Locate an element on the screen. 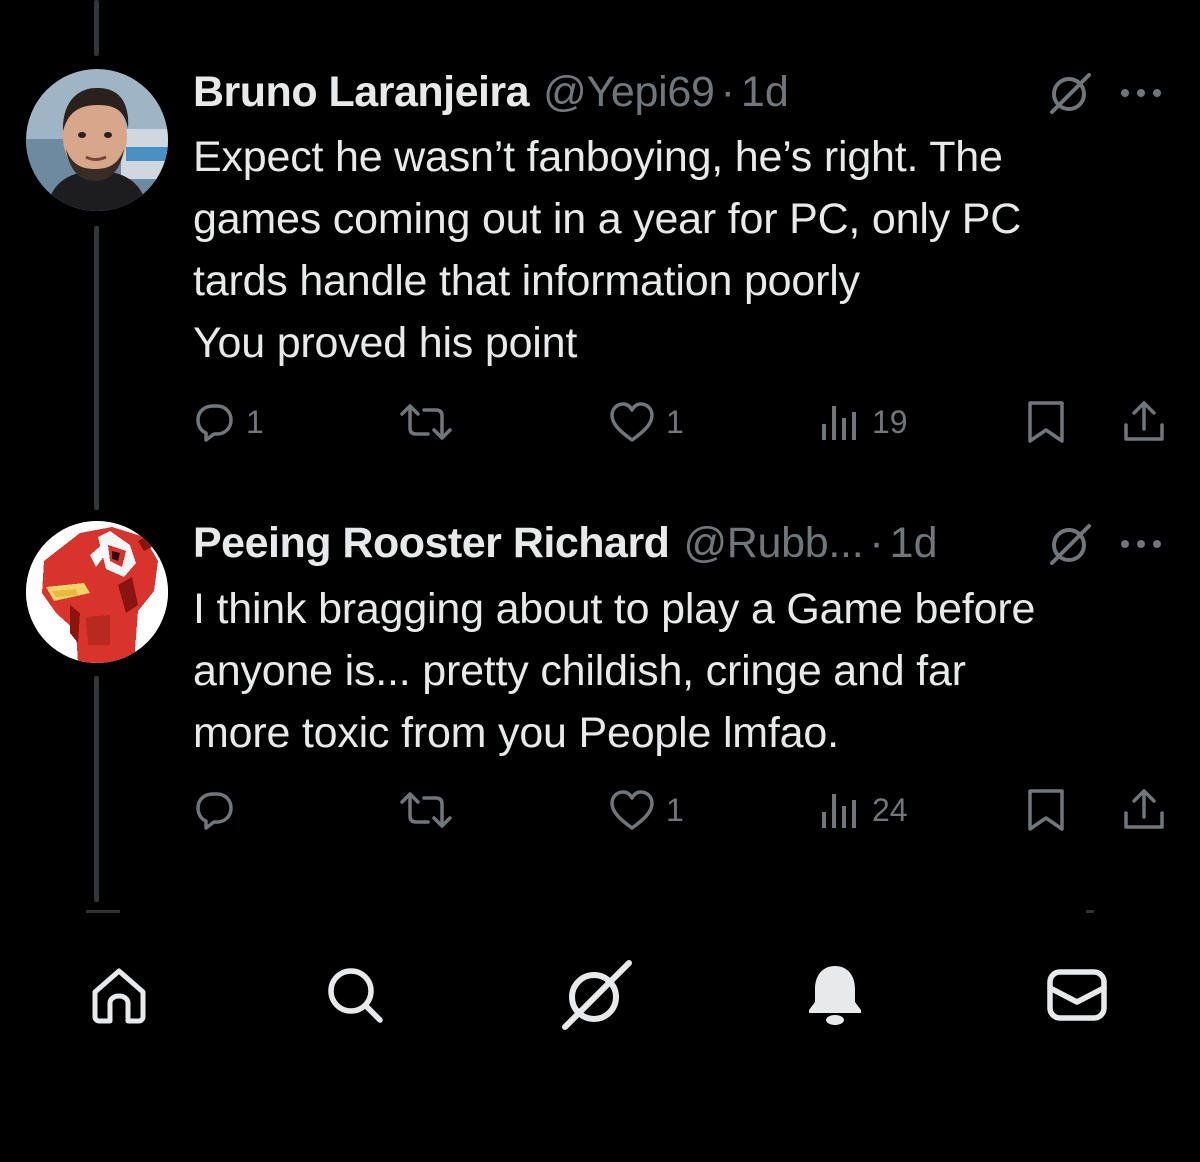 Image resolution: width=1200 pixels, height=1162 pixels. nav-search is located at coordinates (355, 995).